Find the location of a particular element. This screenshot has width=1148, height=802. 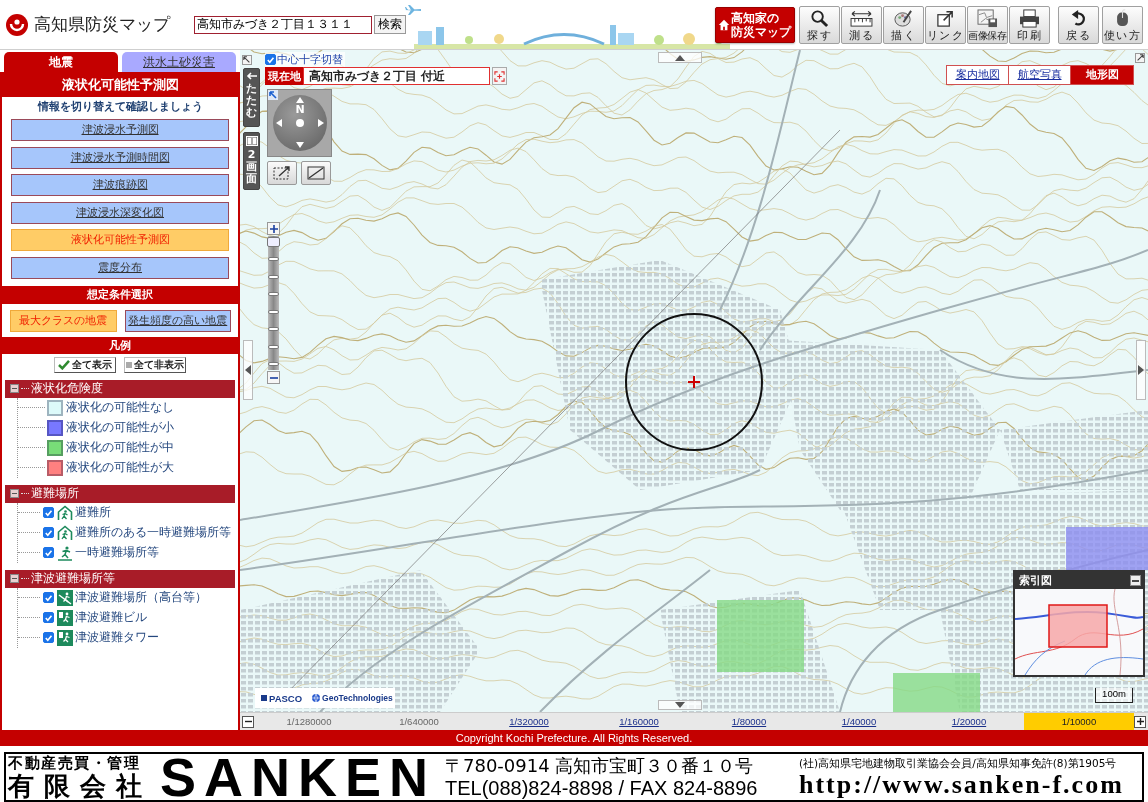

running-person-icon is located at coordinates (65, 552).